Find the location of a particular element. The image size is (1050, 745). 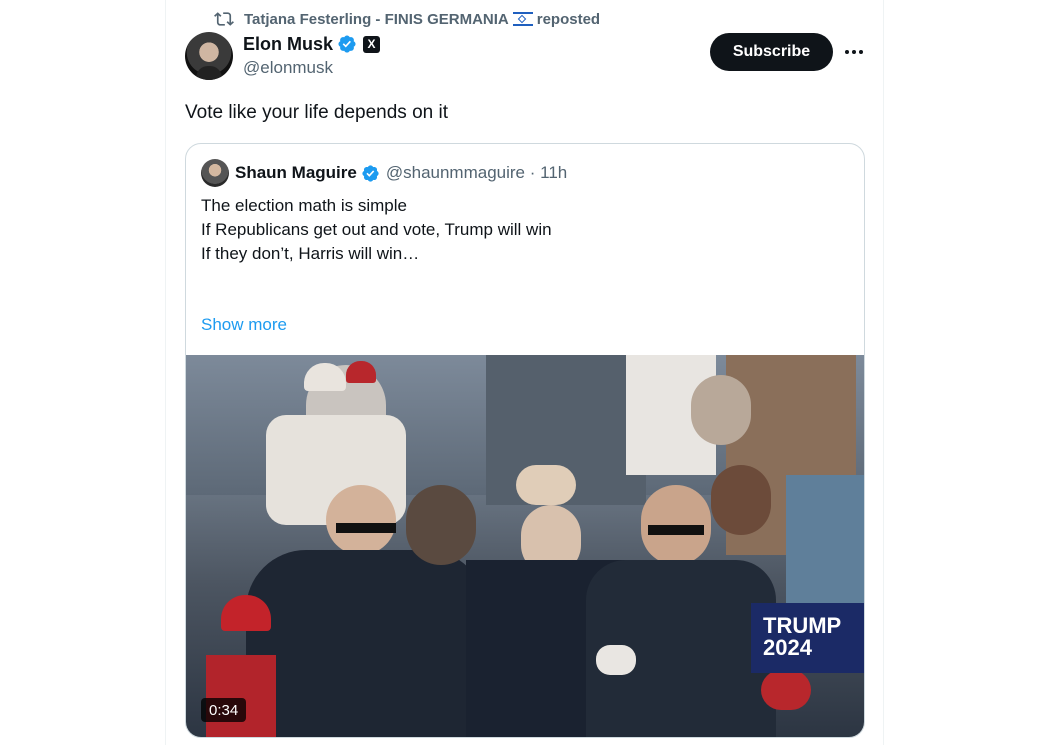

trump-2024-sign: TRUMP 2024 is located at coordinates (807, 638).